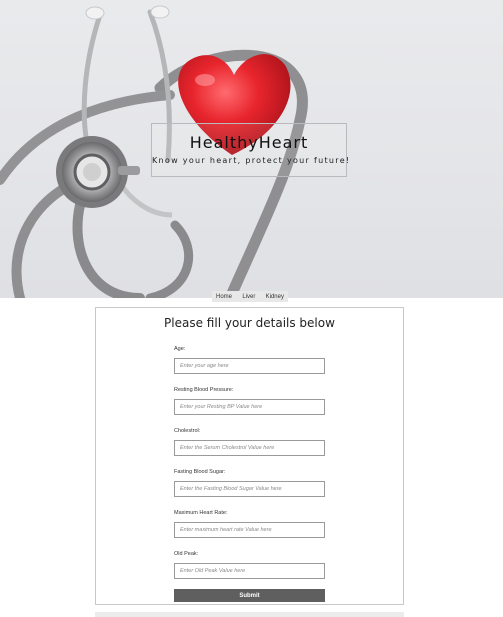  I want to click on cholesterol-input: Enter the Serum Cholestrol Value here, so click(249, 448).